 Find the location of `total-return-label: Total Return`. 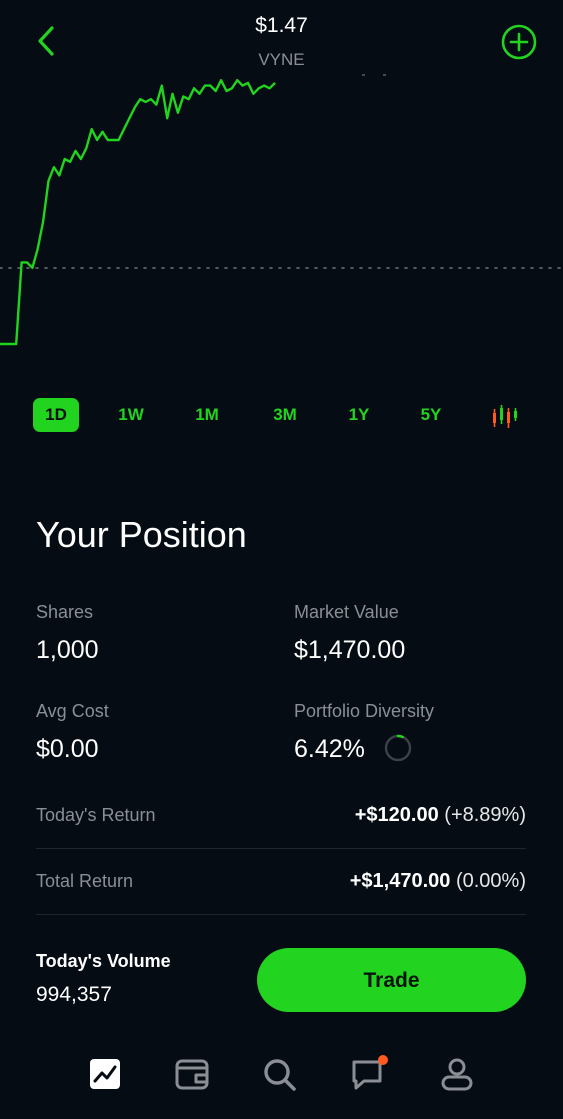

total-return-label: Total Return is located at coordinates (85, 881).